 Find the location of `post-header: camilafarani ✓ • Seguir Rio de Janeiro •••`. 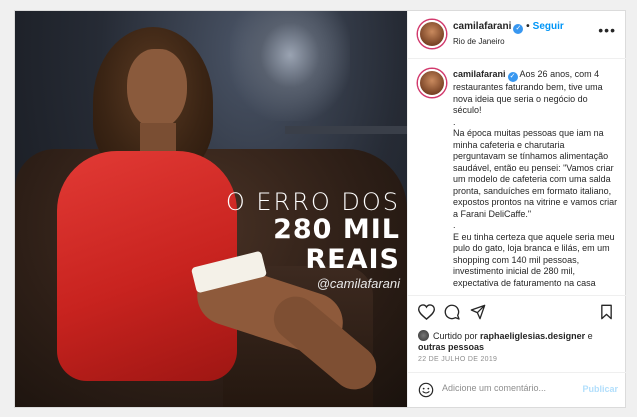

post-header: camilafarani ✓ • Seguir Rio de Janeiro ••• is located at coordinates (517, 35).